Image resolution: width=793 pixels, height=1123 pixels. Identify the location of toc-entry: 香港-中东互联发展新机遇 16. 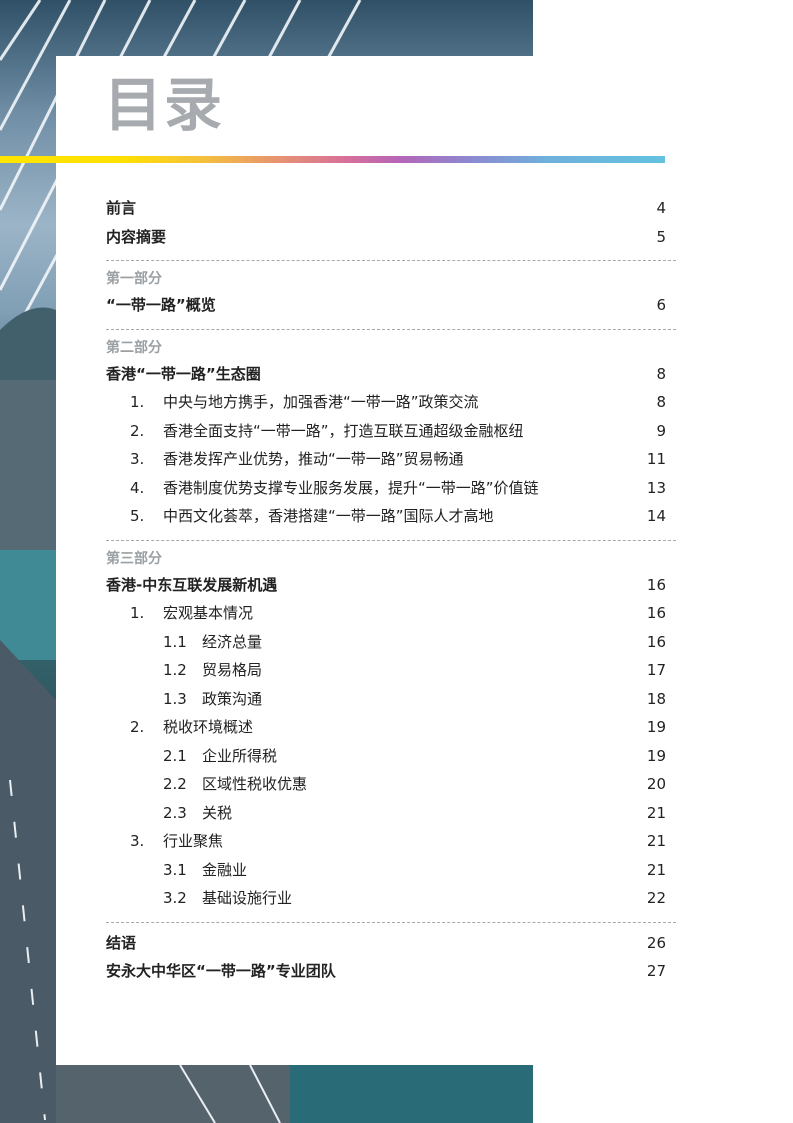
(391, 585).